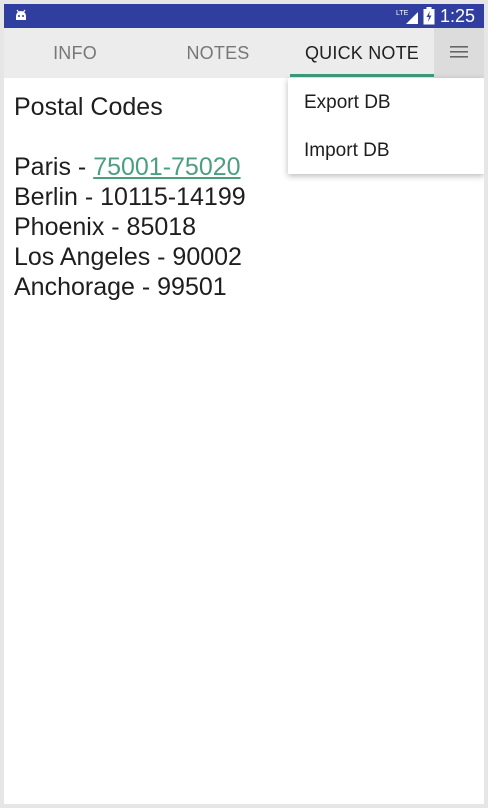 The width and height of the screenshot is (488, 808). Describe the element at coordinates (386, 126) in the screenshot. I see `overflow-menu-dropdown: Export DB Import DB` at that location.